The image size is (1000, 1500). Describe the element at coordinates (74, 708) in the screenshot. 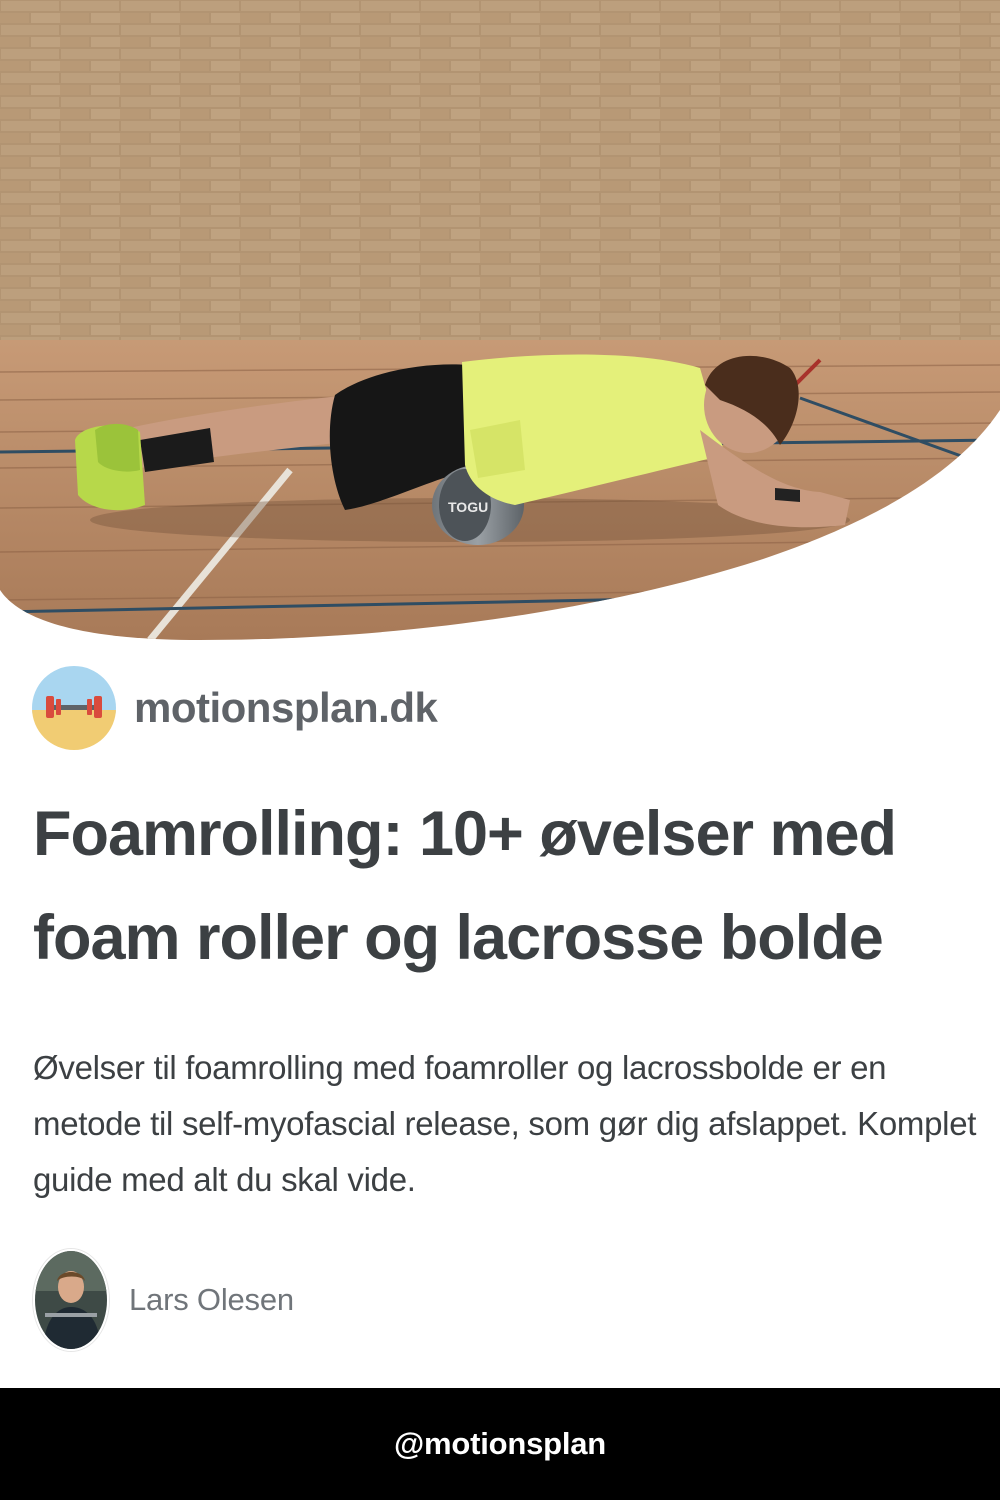

I see `barbell-beach-icon` at that location.